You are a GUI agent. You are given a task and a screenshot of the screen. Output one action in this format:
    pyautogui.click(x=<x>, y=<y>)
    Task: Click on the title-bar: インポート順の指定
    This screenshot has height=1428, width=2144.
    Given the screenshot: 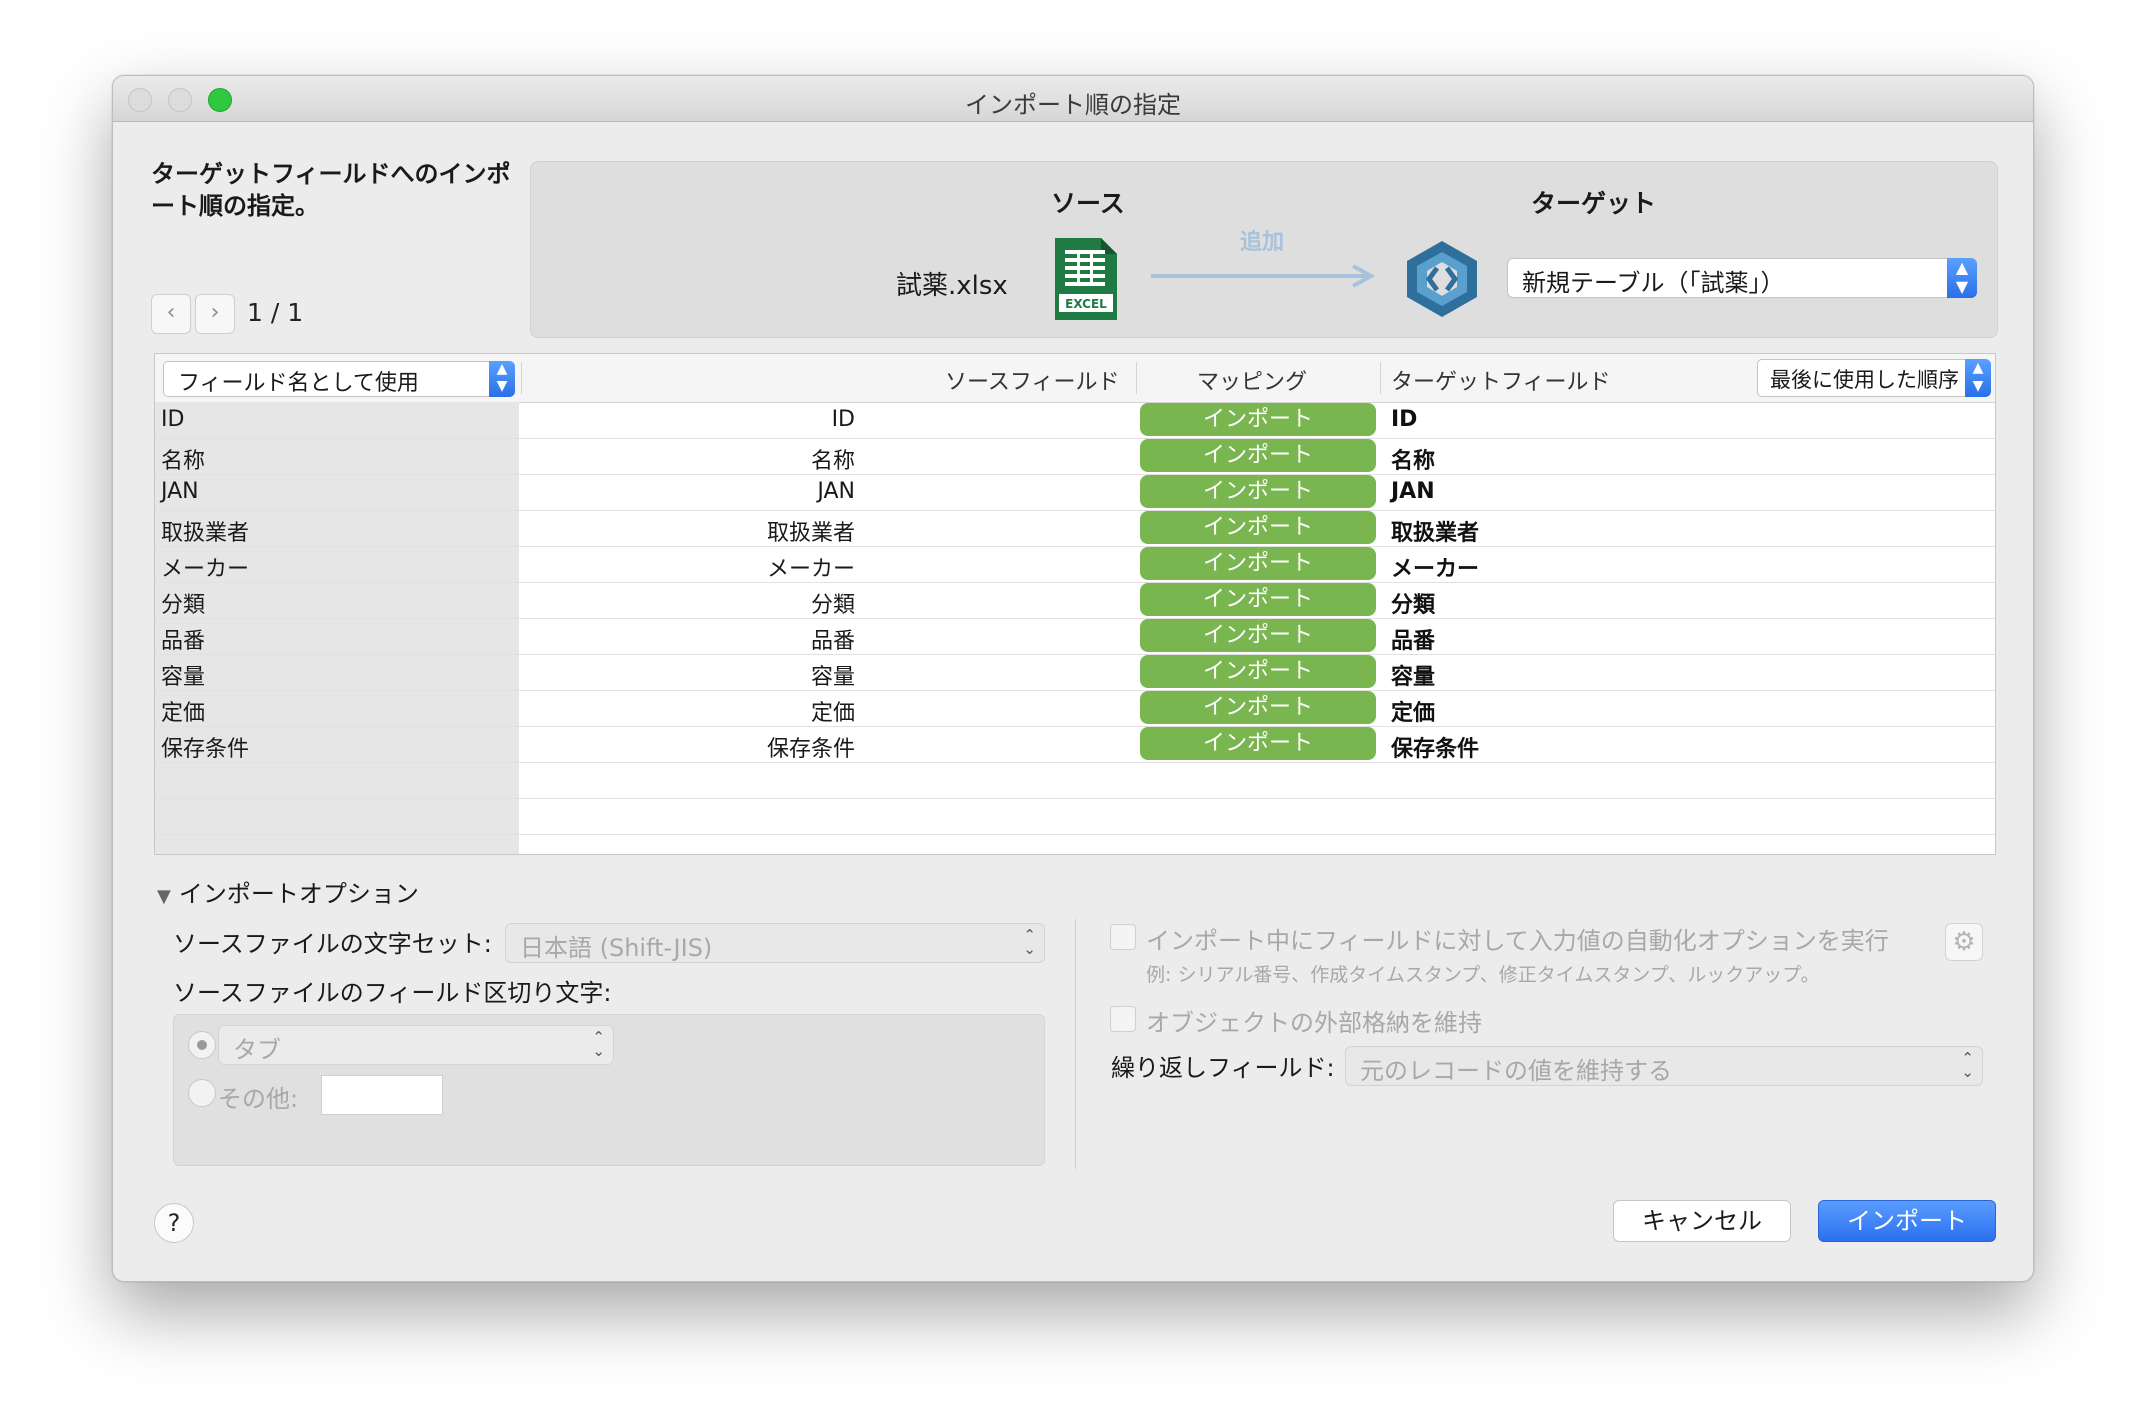 What is the action you would take?
    pyautogui.click(x=1073, y=99)
    